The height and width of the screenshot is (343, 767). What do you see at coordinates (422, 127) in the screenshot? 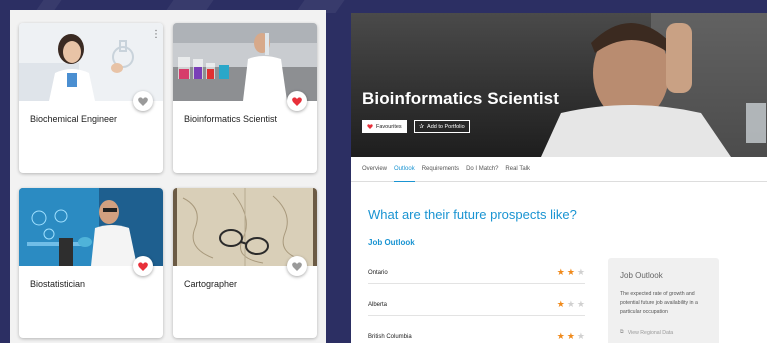
I see `pin-icon: ✰` at bounding box center [422, 127].